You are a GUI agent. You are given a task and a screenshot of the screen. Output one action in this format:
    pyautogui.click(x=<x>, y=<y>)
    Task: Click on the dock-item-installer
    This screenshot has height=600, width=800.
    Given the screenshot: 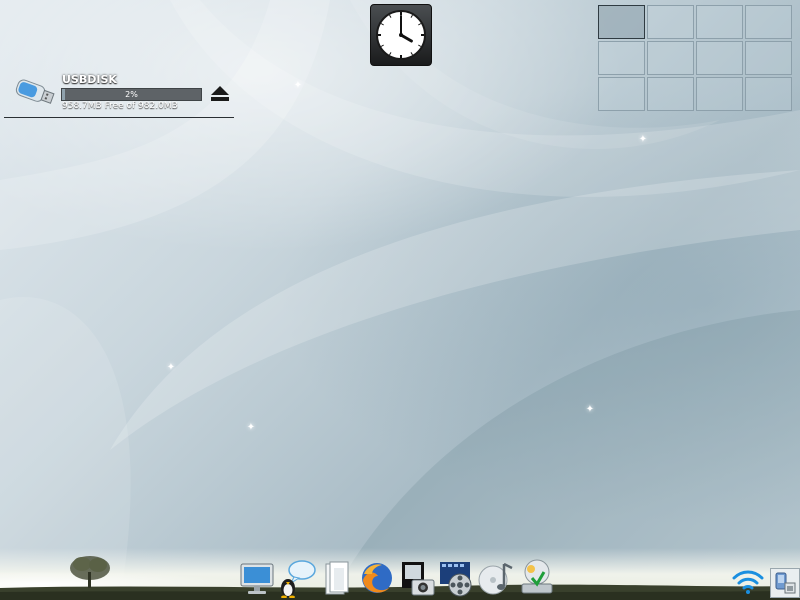 What is the action you would take?
    pyautogui.click(x=537, y=578)
    